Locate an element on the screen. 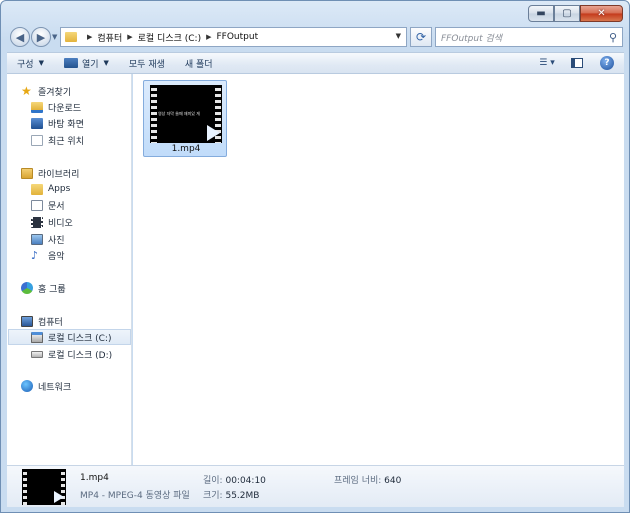 The width and height of the screenshot is (630, 513). details-frame-width: 프레임 너비: 640 is located at coordinates (367, 479).